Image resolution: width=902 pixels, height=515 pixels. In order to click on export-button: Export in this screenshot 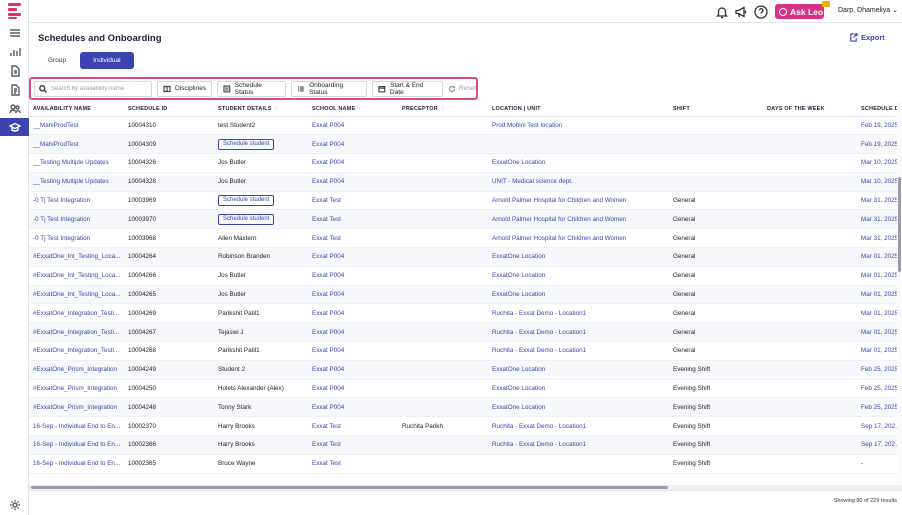, I will do `click(867, 37)`.